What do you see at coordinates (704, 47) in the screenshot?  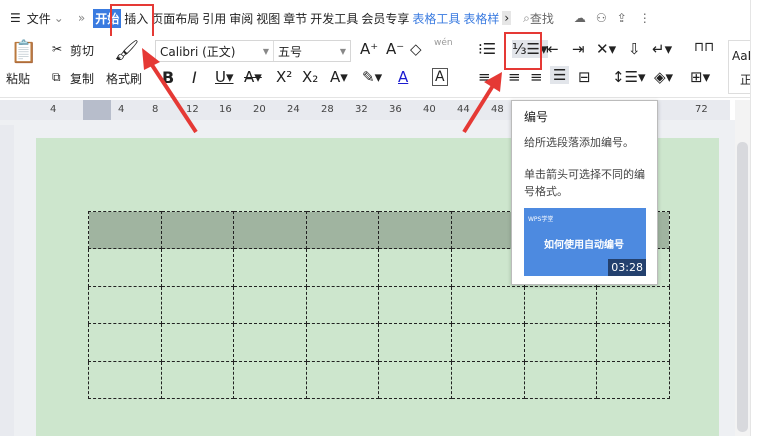 I see `tab-stops-icon: ⊓⊓` at bounding box center [704, 47].